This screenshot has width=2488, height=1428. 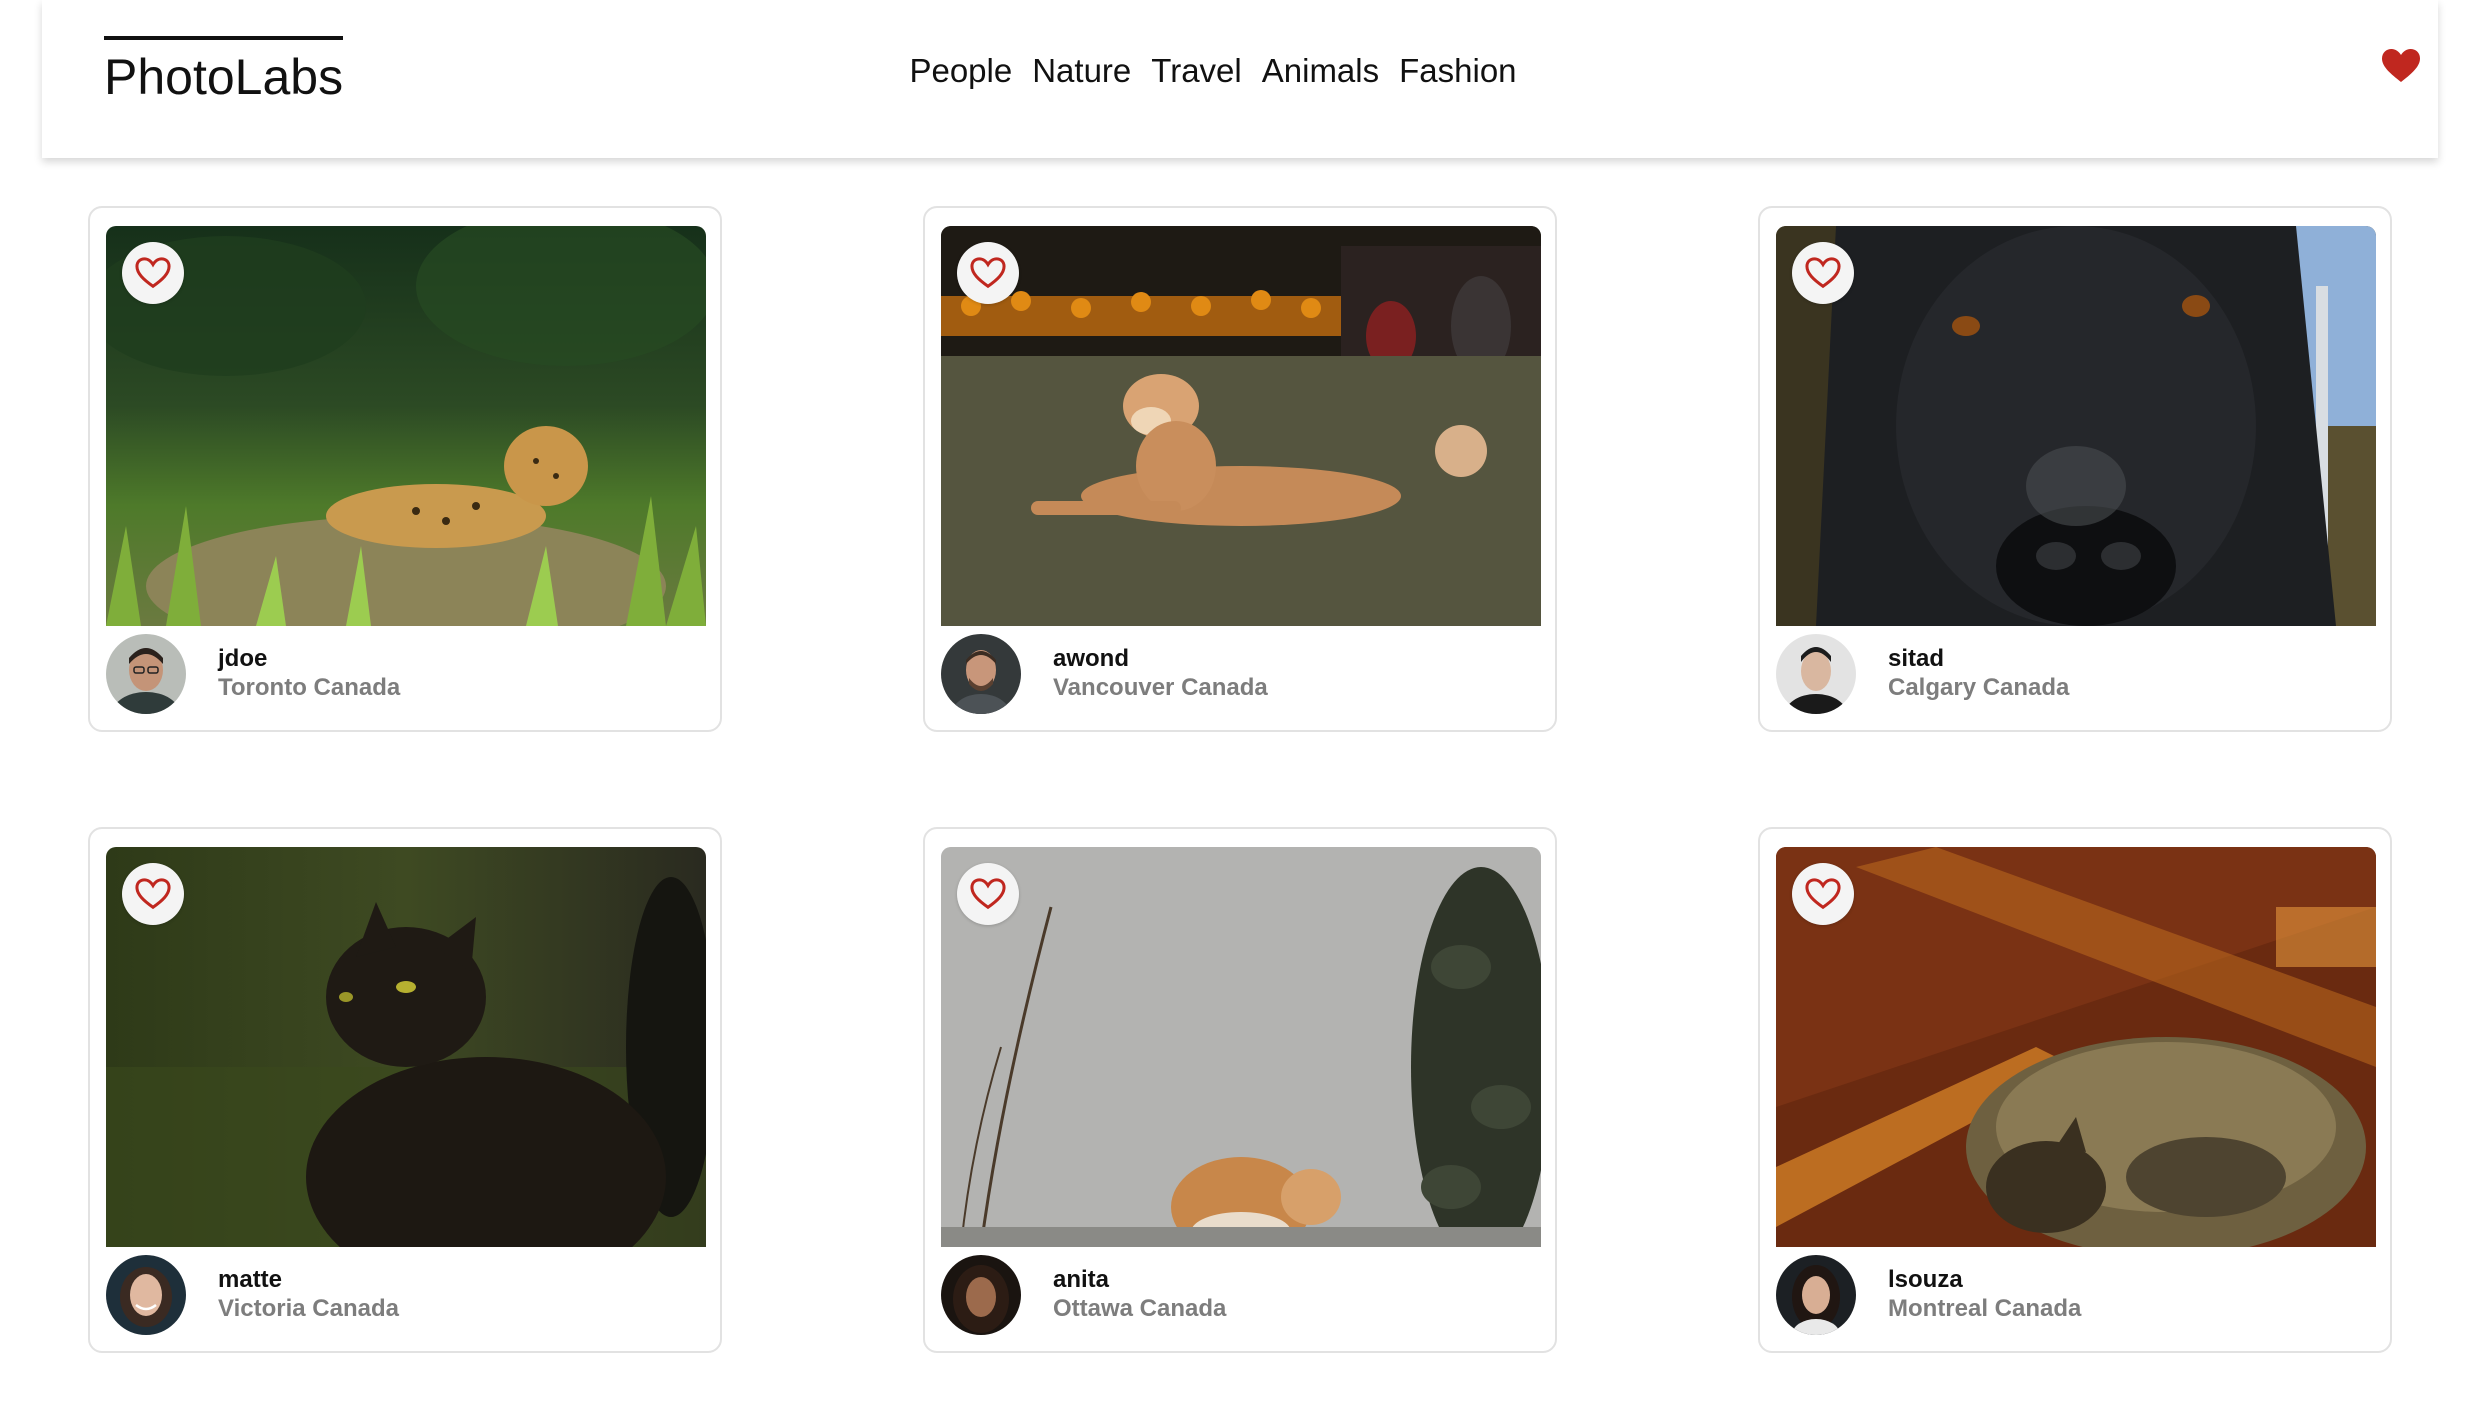 I want to click on photo-username: sitad, so click(x=1916, y=658).